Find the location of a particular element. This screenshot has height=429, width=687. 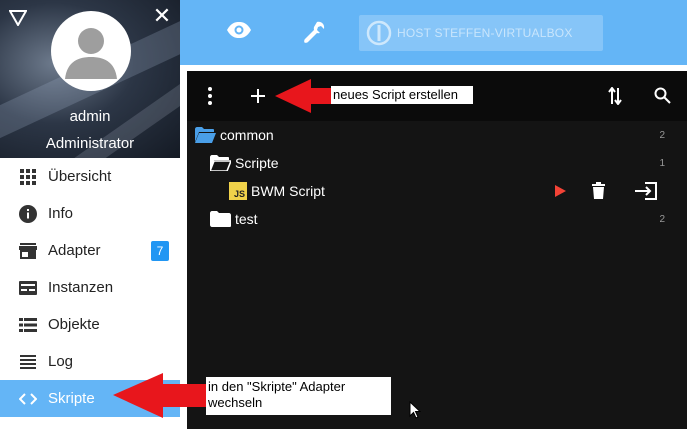

username: admin is located at coordinates (90, 116).